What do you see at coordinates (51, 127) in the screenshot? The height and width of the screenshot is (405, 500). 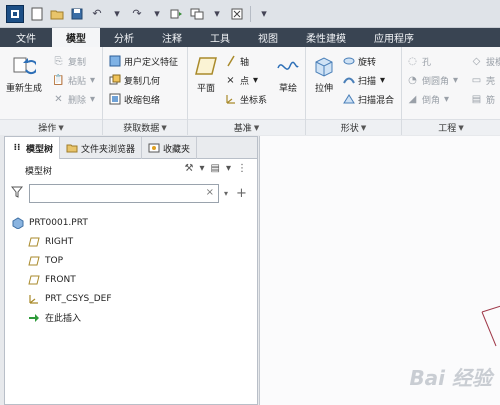 I see `group-label-operations: 操作 ▼` at bounding box center [51, 127].